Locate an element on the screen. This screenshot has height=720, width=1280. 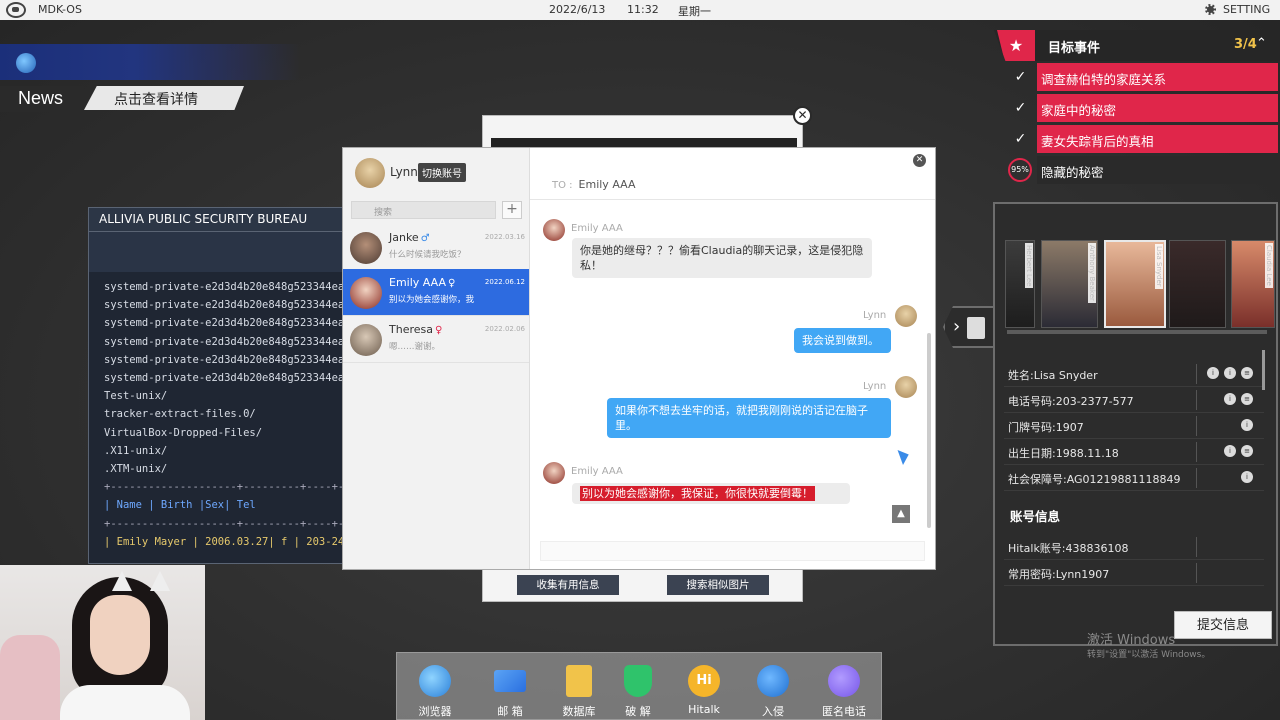
date-display: 2022/6/13 is located at coordinates (577, 9).